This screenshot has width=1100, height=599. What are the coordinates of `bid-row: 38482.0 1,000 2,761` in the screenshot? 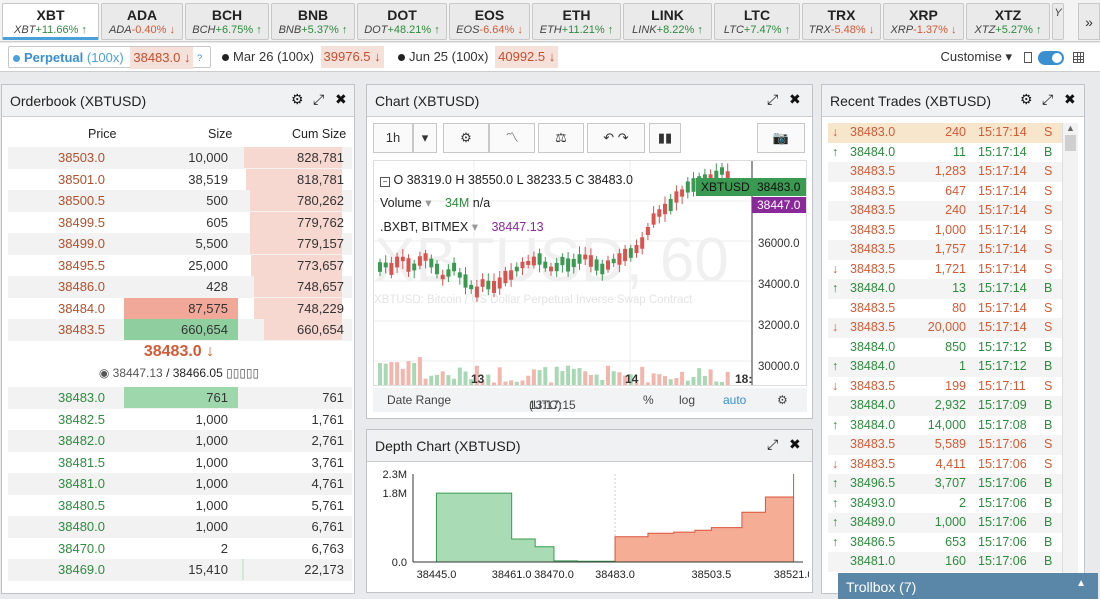 It's located at (180, 441).